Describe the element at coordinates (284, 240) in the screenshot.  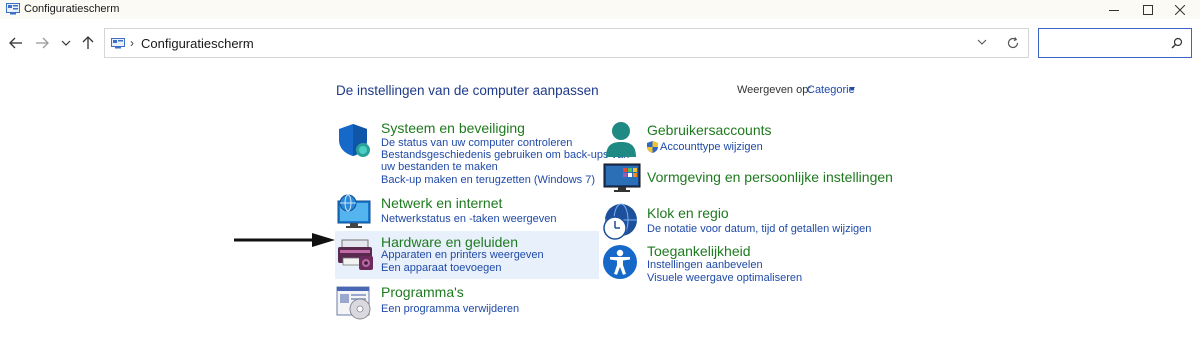
I see `pointer-arrow-icon` at that location.